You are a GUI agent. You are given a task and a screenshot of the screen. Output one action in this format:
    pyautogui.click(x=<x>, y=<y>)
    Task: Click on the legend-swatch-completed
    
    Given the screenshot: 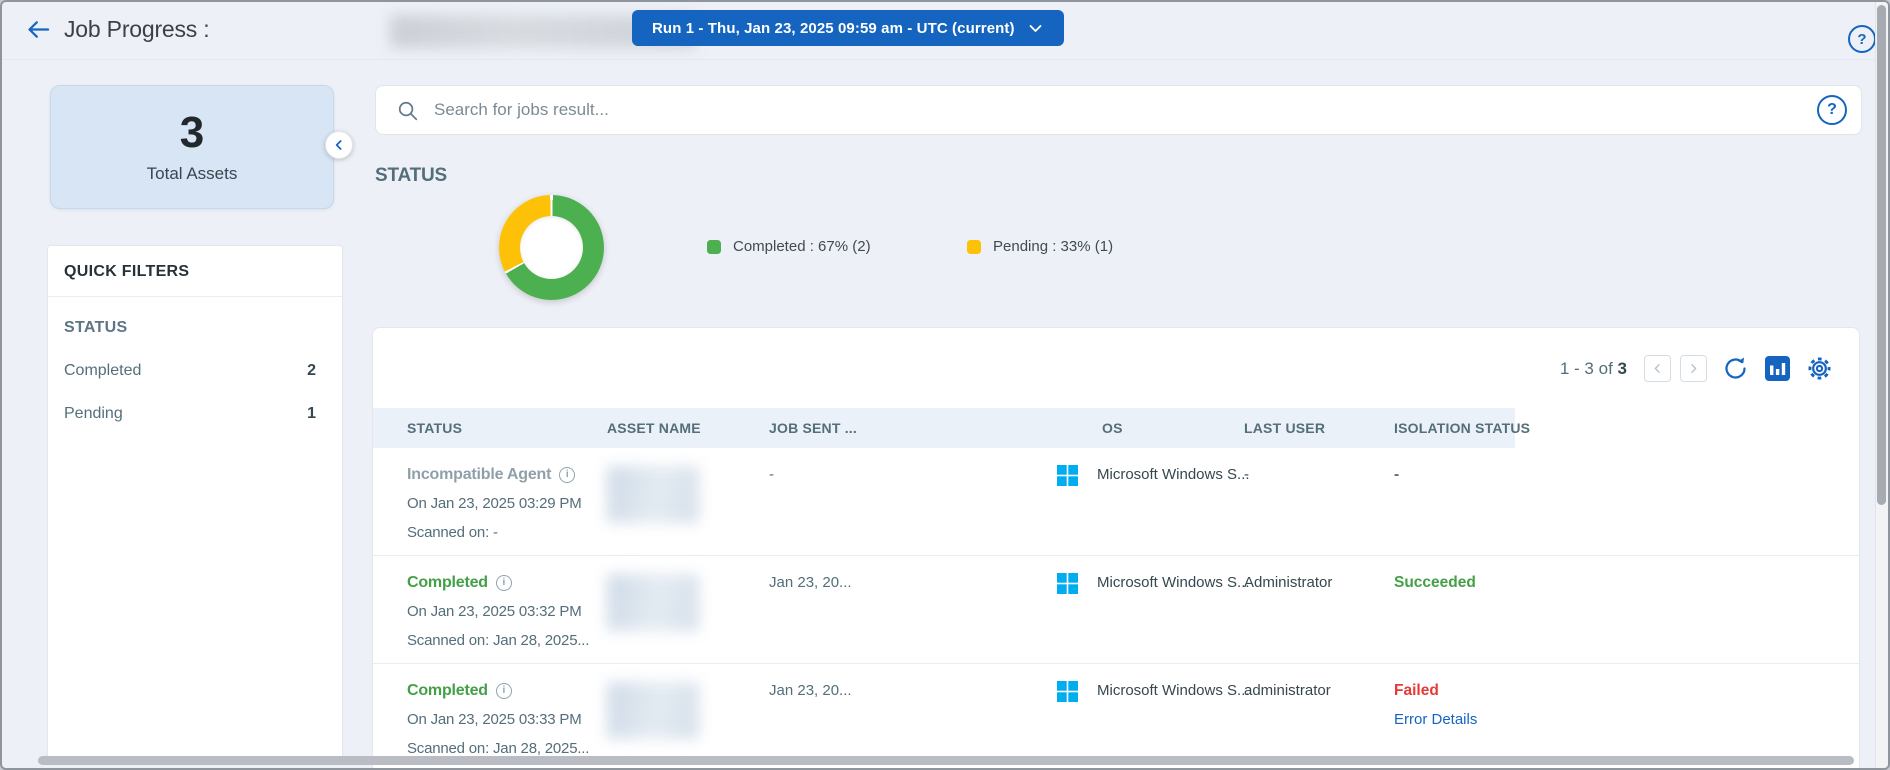 What is the action you would take?
    pyautogui.click(x=714, y=246)
    